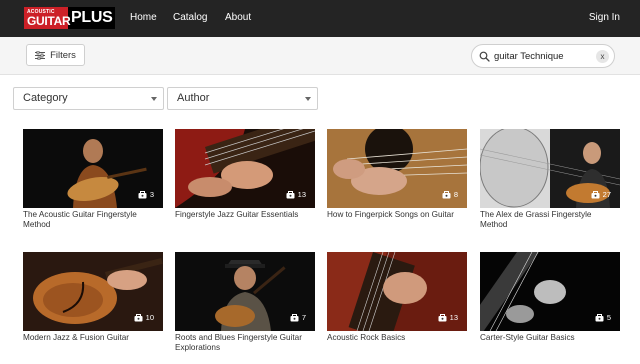 The image size is (640, 364). I want to click on filter-toolbar: Filters x, so click(320, 56).